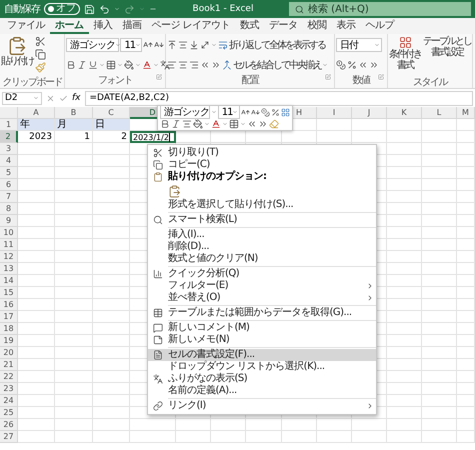  Describe the element at coordinates (223, 9) in the screenshot. I see `window-title: Book1 - Excel` at that location.